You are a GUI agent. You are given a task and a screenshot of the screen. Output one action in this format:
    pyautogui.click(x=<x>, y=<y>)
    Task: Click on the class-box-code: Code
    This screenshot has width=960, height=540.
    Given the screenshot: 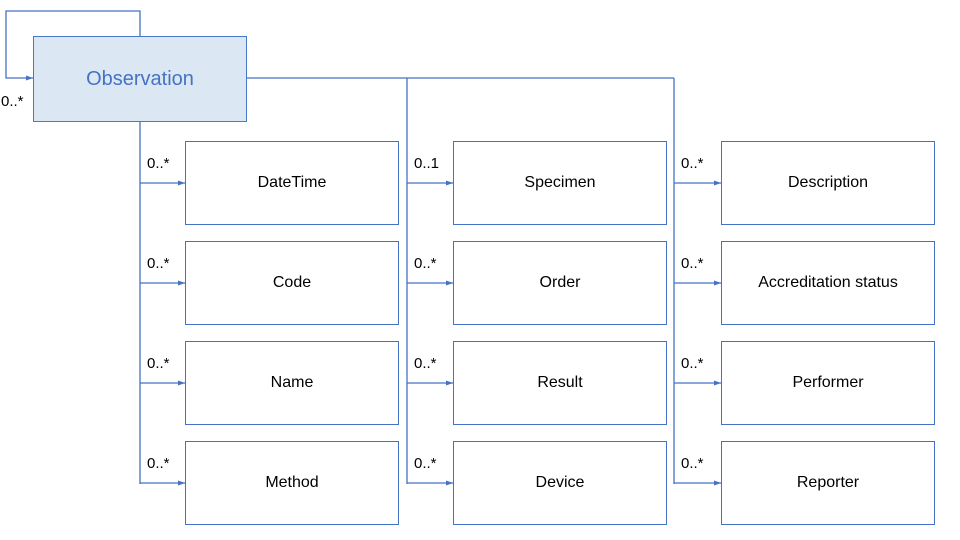 What is the action you would take?
    pyautogui.click(x=292, y=283)
    